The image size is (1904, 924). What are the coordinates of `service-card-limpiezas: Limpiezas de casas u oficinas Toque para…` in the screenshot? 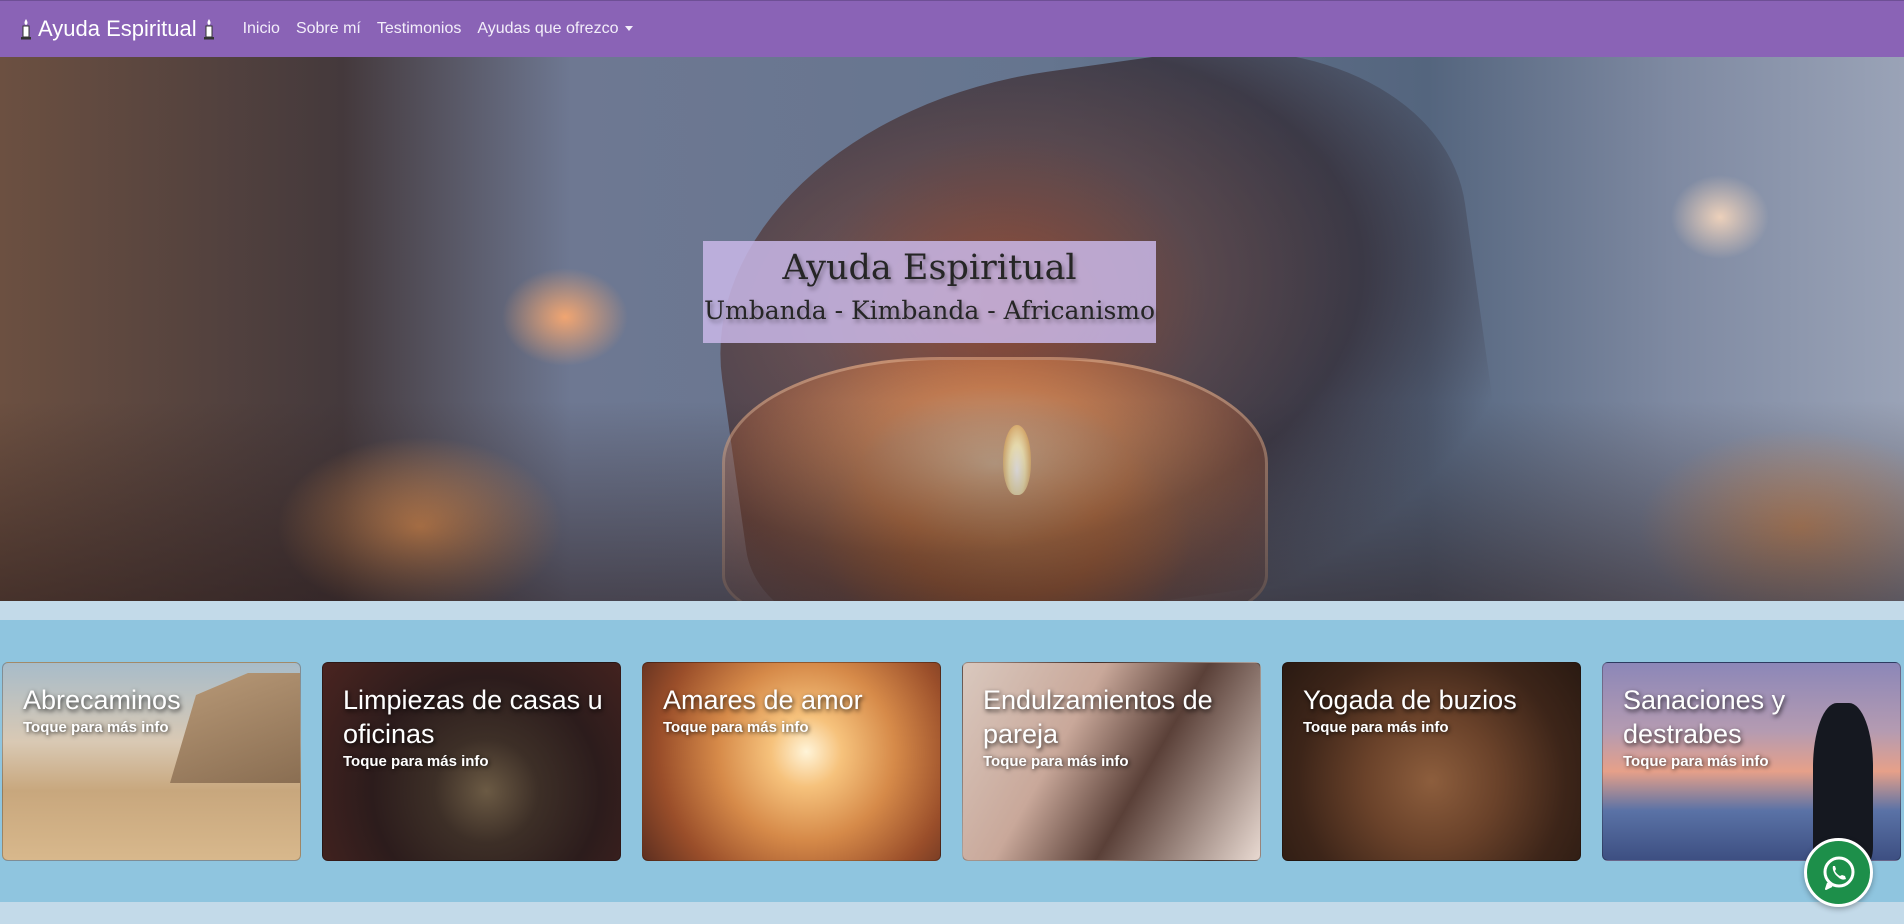 It's located at (471, 761).